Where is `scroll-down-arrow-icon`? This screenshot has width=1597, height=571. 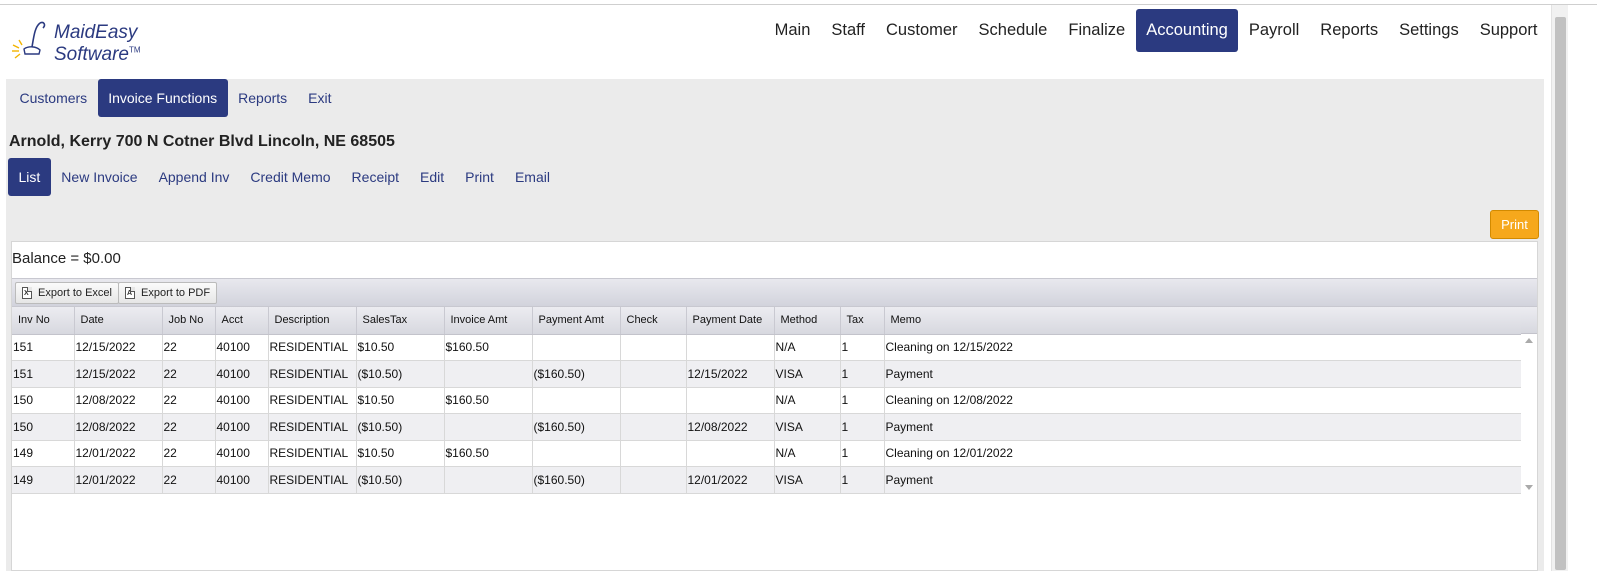 scroll-down-arrow-icon is located at coordinates (1529, 487).